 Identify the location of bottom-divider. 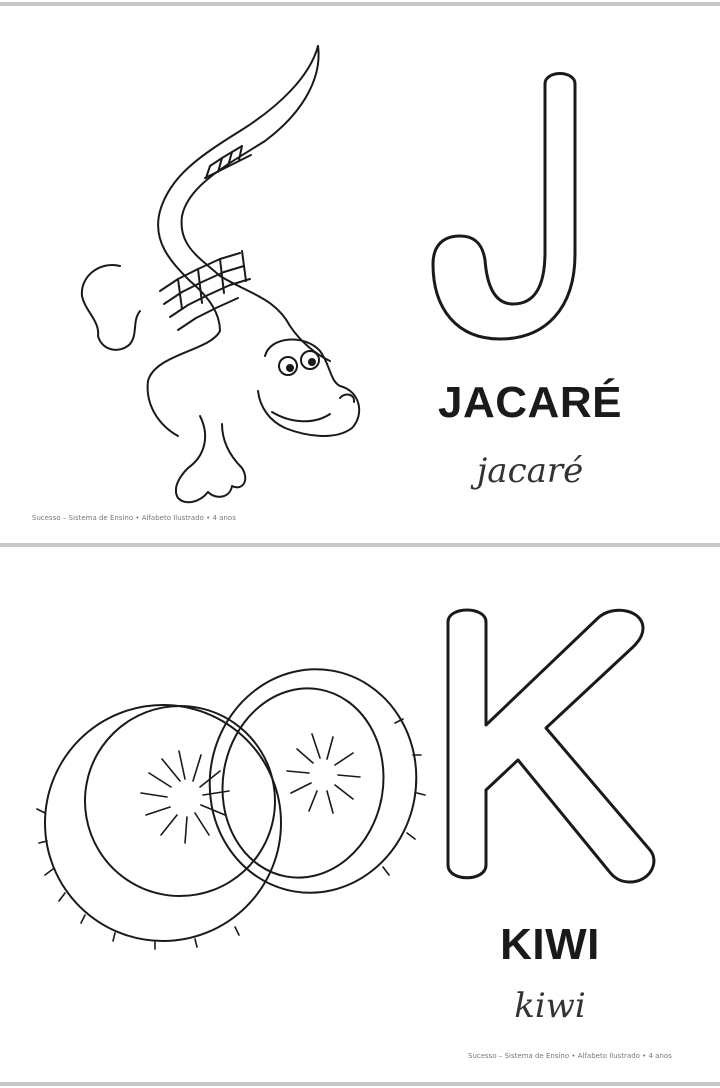
(360, 1084).